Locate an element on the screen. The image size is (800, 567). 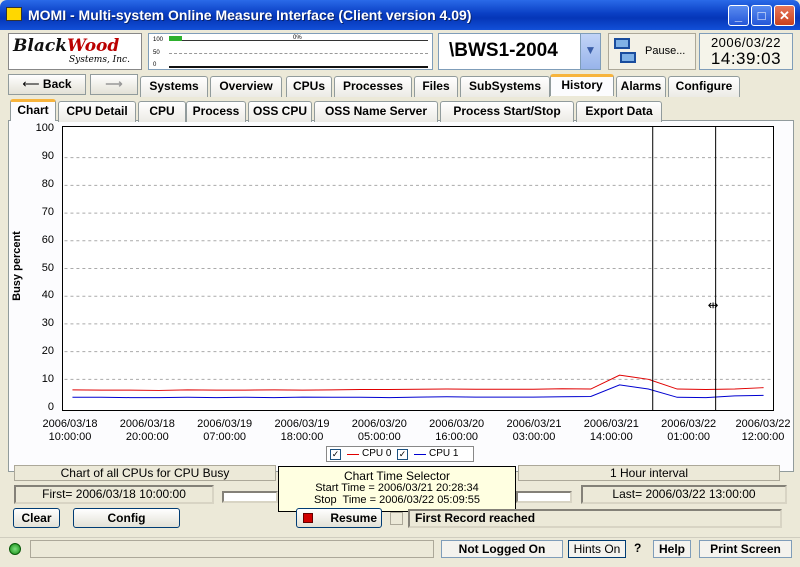
first-record-status: First Record reached is located at coordinates (595, 518).